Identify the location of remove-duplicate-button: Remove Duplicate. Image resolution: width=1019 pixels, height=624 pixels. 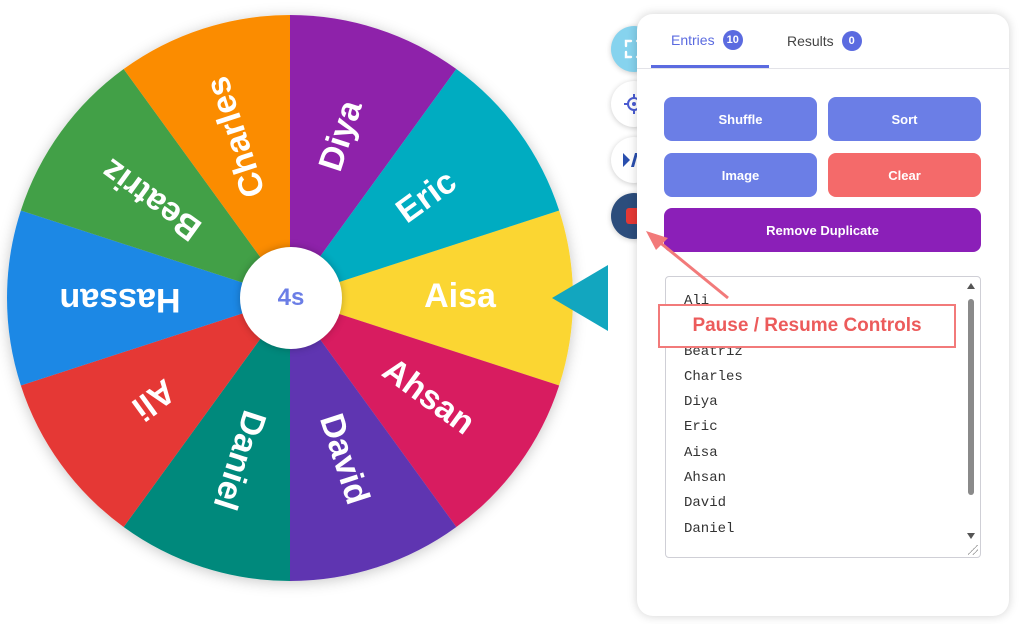
(822, 230).